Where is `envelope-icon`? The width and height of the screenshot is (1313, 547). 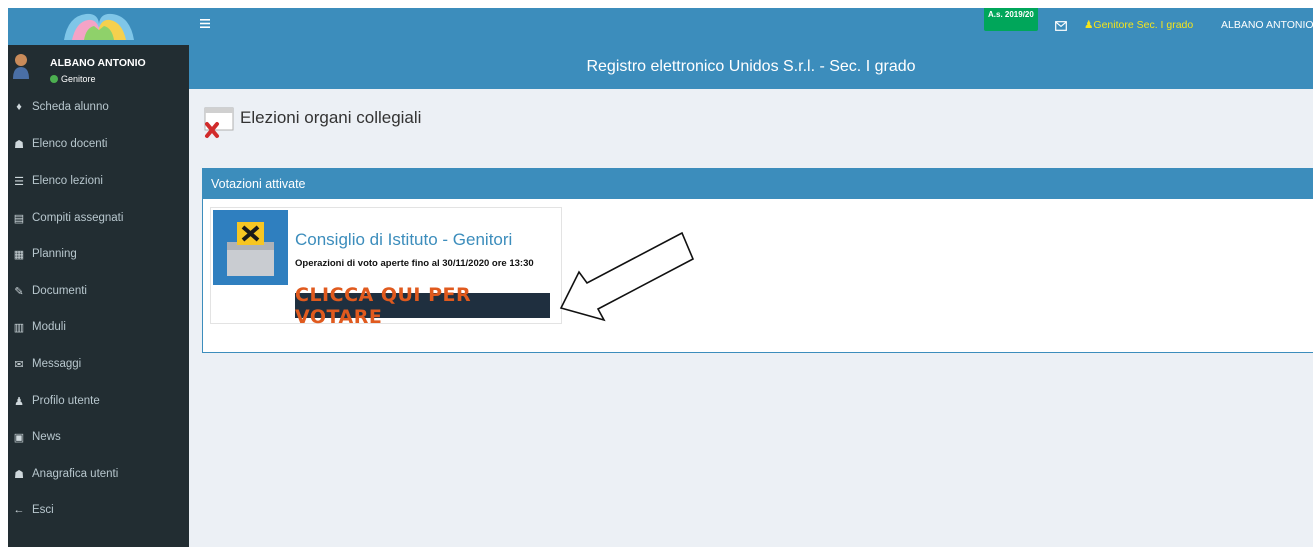
envelope-icon is located at coordinates (1061, 26).